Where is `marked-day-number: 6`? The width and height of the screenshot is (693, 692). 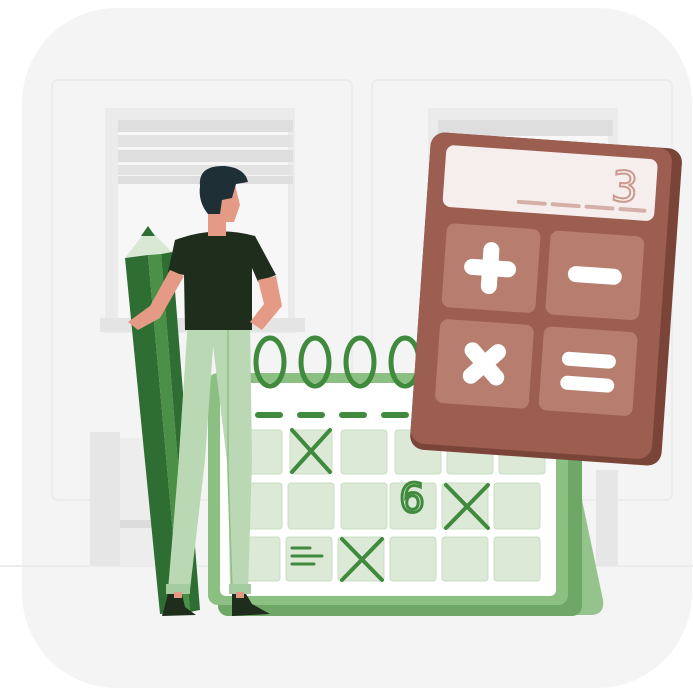 marked-day-number: 6 is located at coordinates (411, 499).